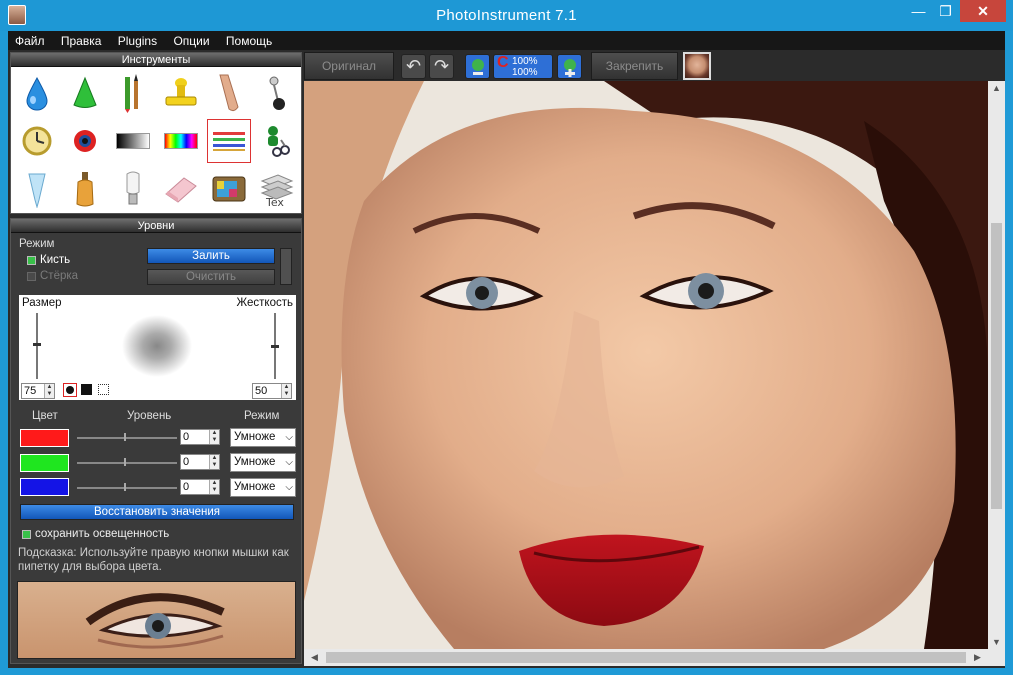 The height and width of the screenshot is (675, 1013). I want to click on brush-pencil-tool, so click(133, 93).